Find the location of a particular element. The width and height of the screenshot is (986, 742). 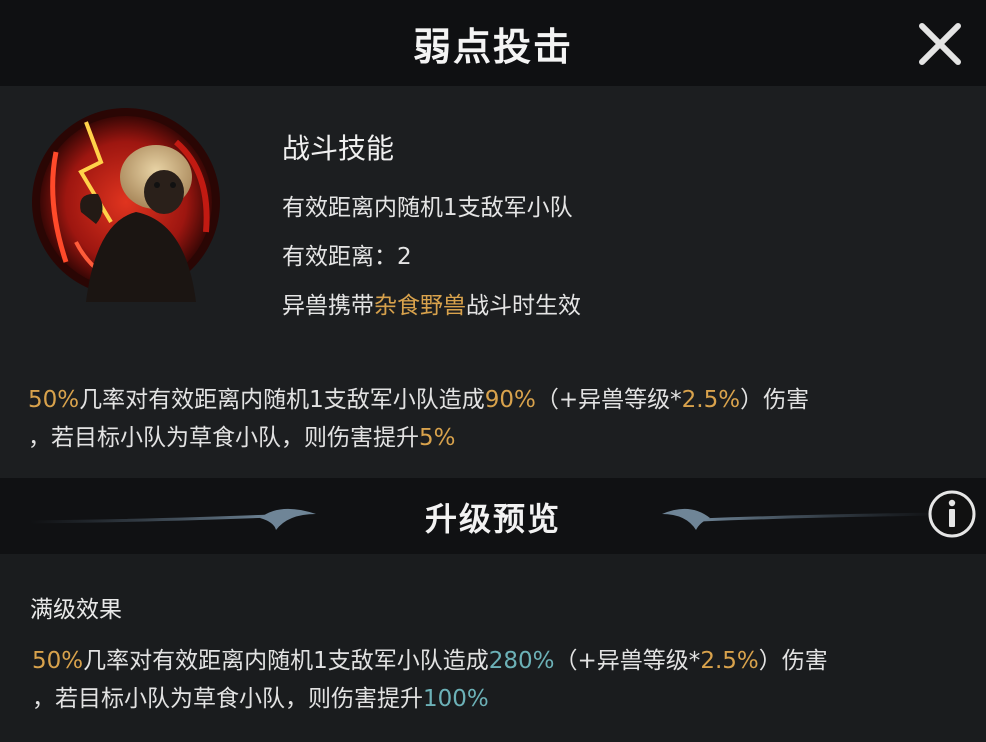

info-icon is located at coordinates (952, 514).